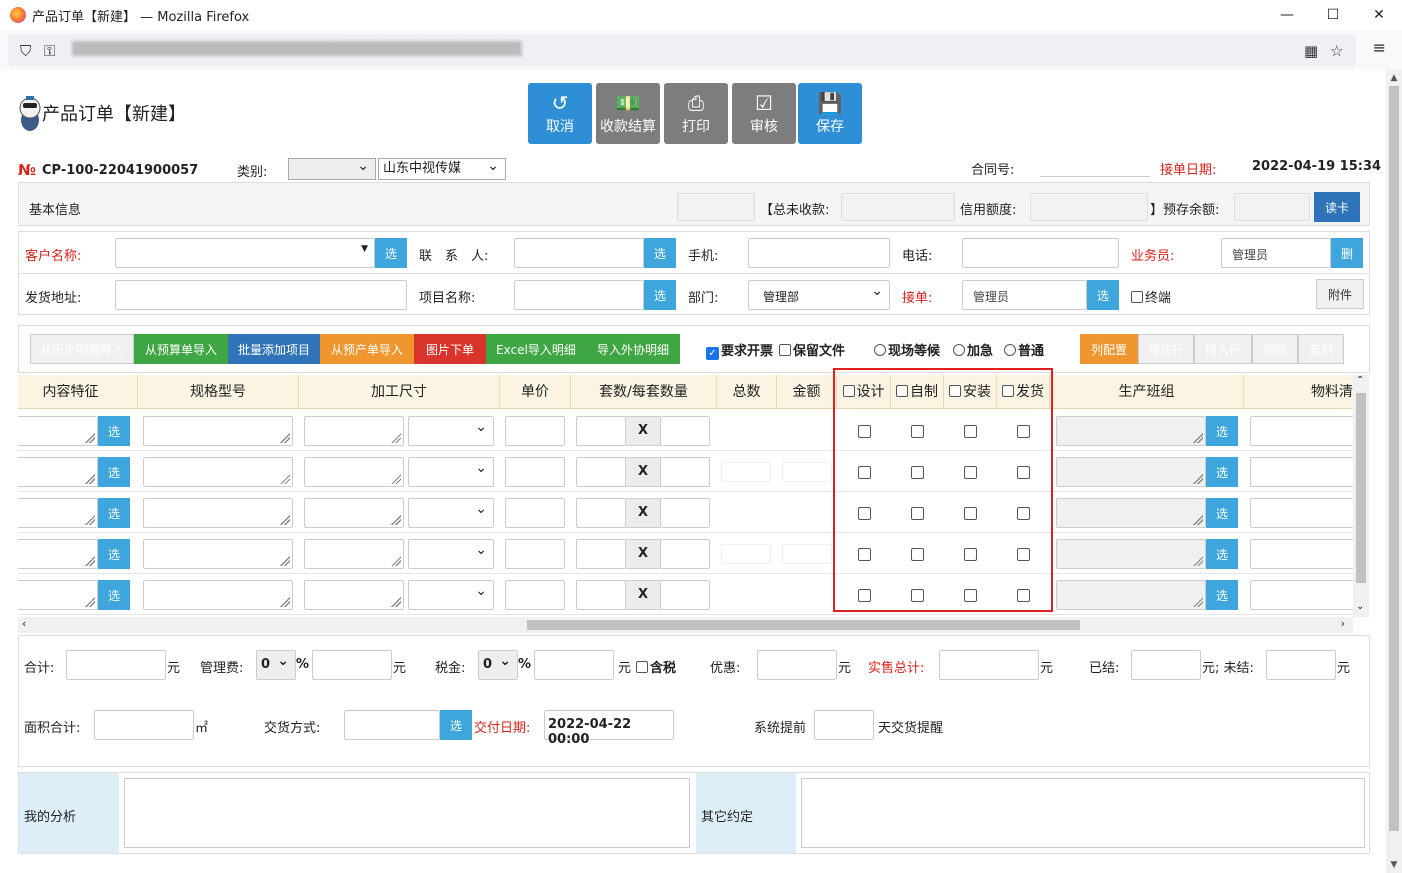 Image resolution: width=1402 pixels, height=873 pixels. I want to click on contract-input, so click(1095, 176).